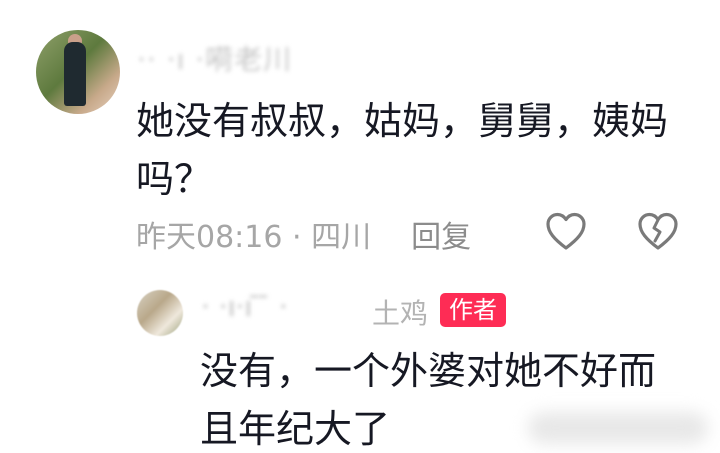  I want to click on comment-username: ·· ·ı ·嗬老川, so click(214, 58).